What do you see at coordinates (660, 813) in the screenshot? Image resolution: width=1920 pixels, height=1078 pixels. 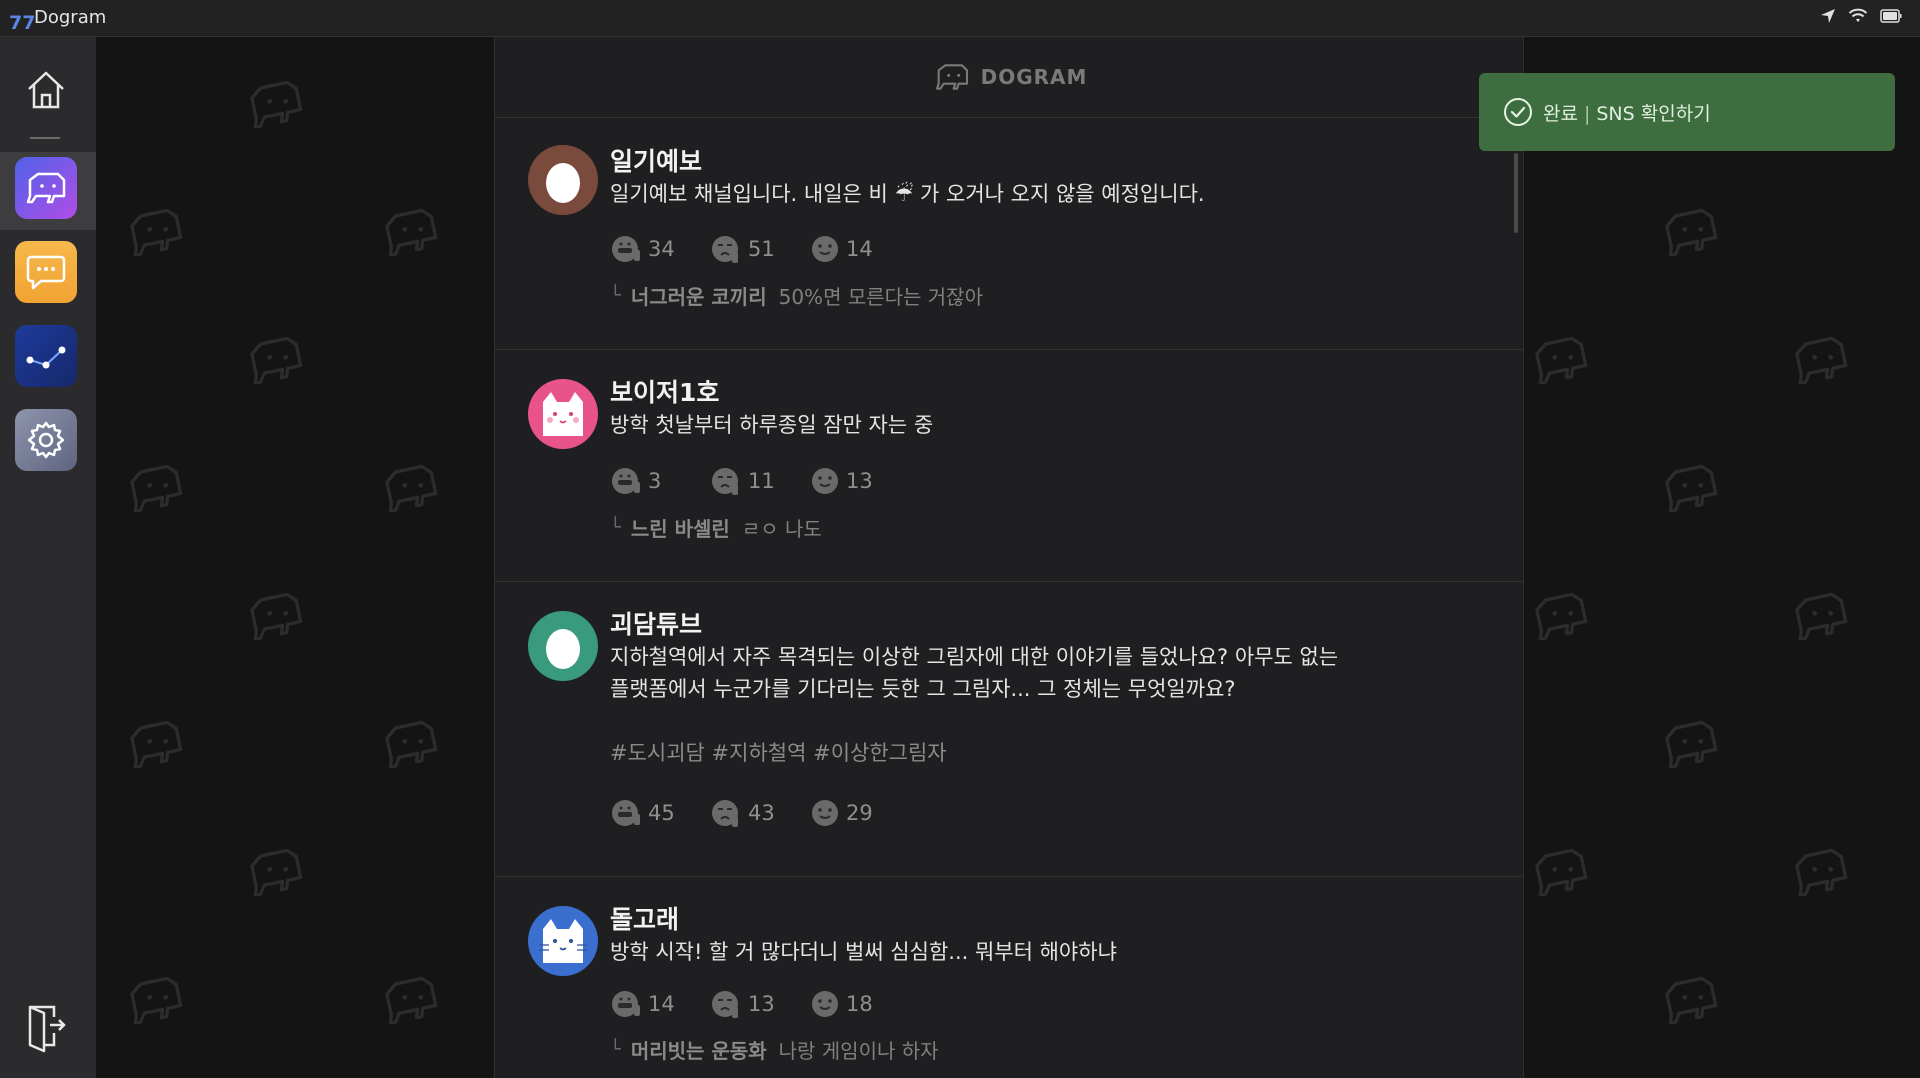 I see `reaction-laugh: 45` at bounding box center [660, 813].